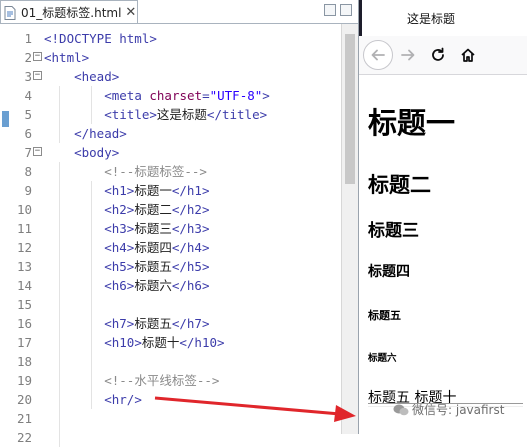 Image resolution: width=527 pixels, height=447 pixels. What do you see at coordinates (28, 152) in the screenshot?
I see `line-number: 7` at bounding box center [28, 152].